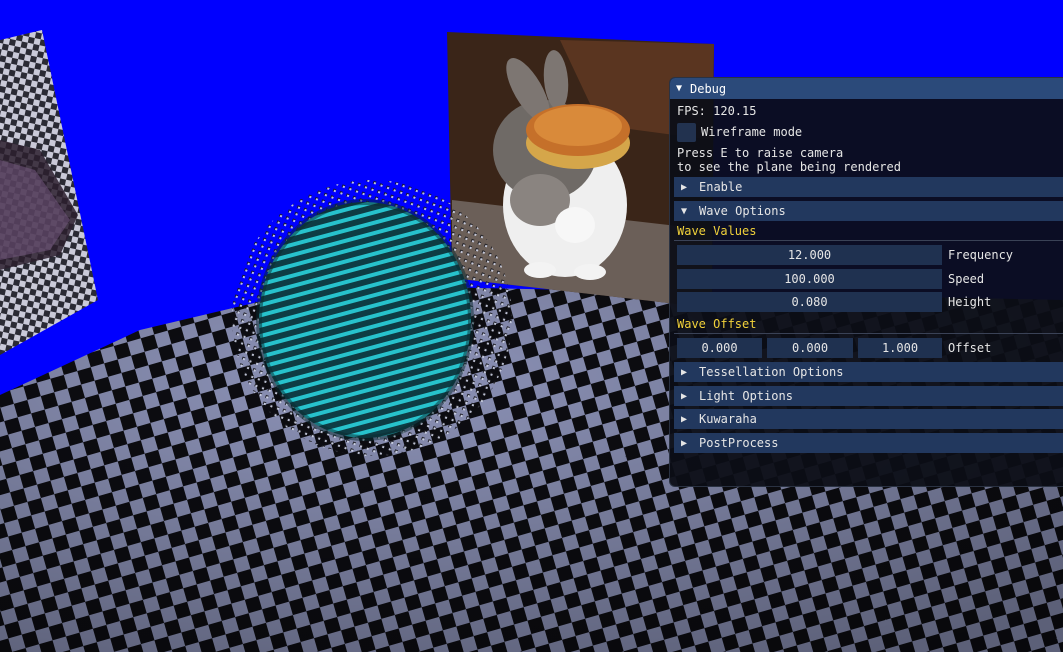 The width and height of the screenshot is (1063, 652). I want to click on speed-input: 100.000, so click(809, 279).